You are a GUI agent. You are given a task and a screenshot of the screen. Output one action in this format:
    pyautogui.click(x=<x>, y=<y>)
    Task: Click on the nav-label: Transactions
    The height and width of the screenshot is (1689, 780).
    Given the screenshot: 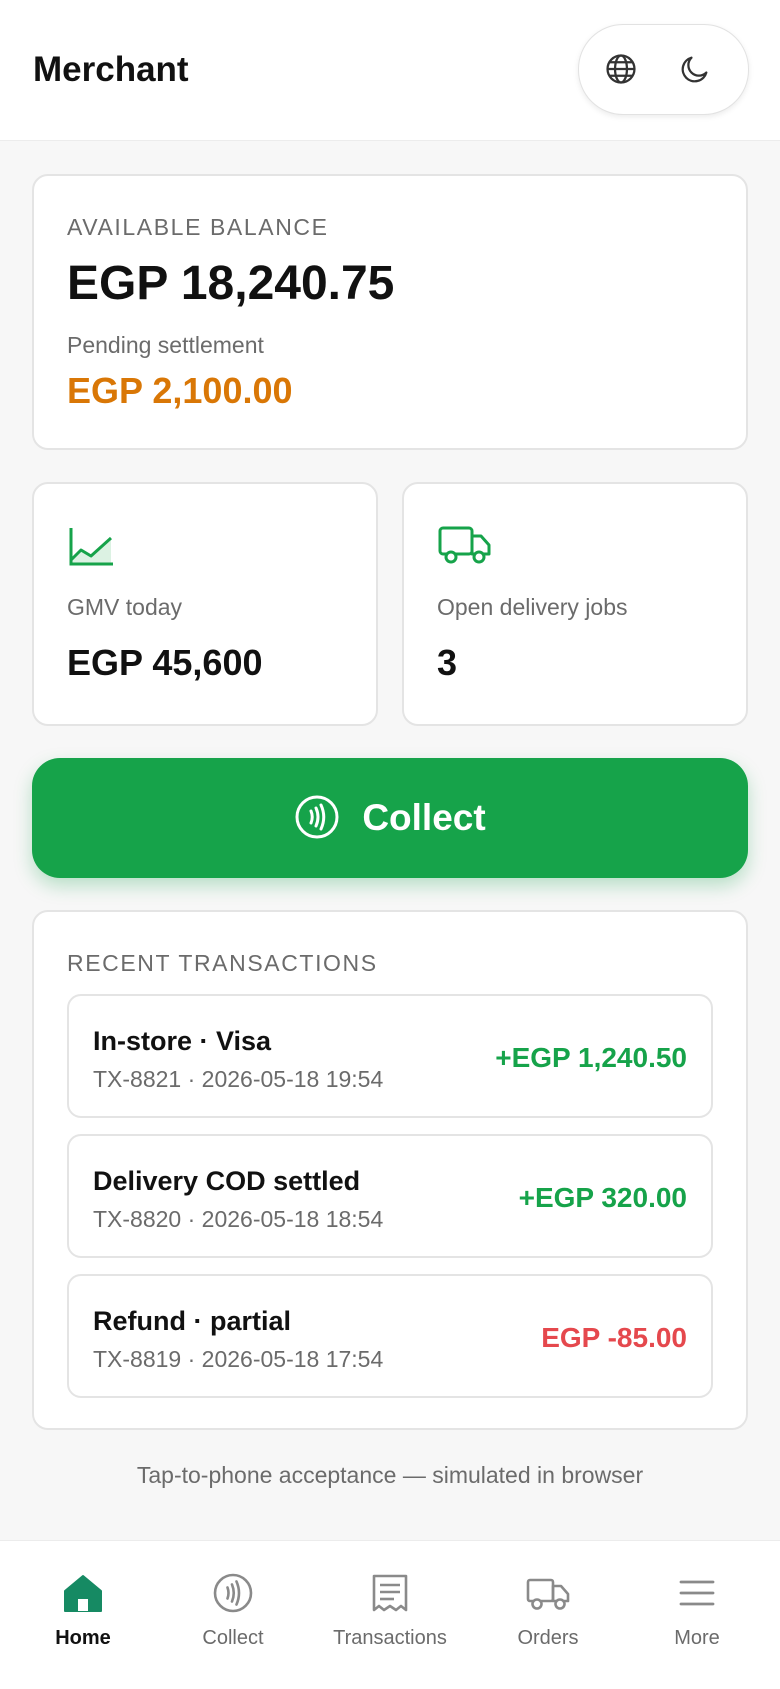 What is the action you would take?
    pyautogui.click(x=390, y=1638)
    